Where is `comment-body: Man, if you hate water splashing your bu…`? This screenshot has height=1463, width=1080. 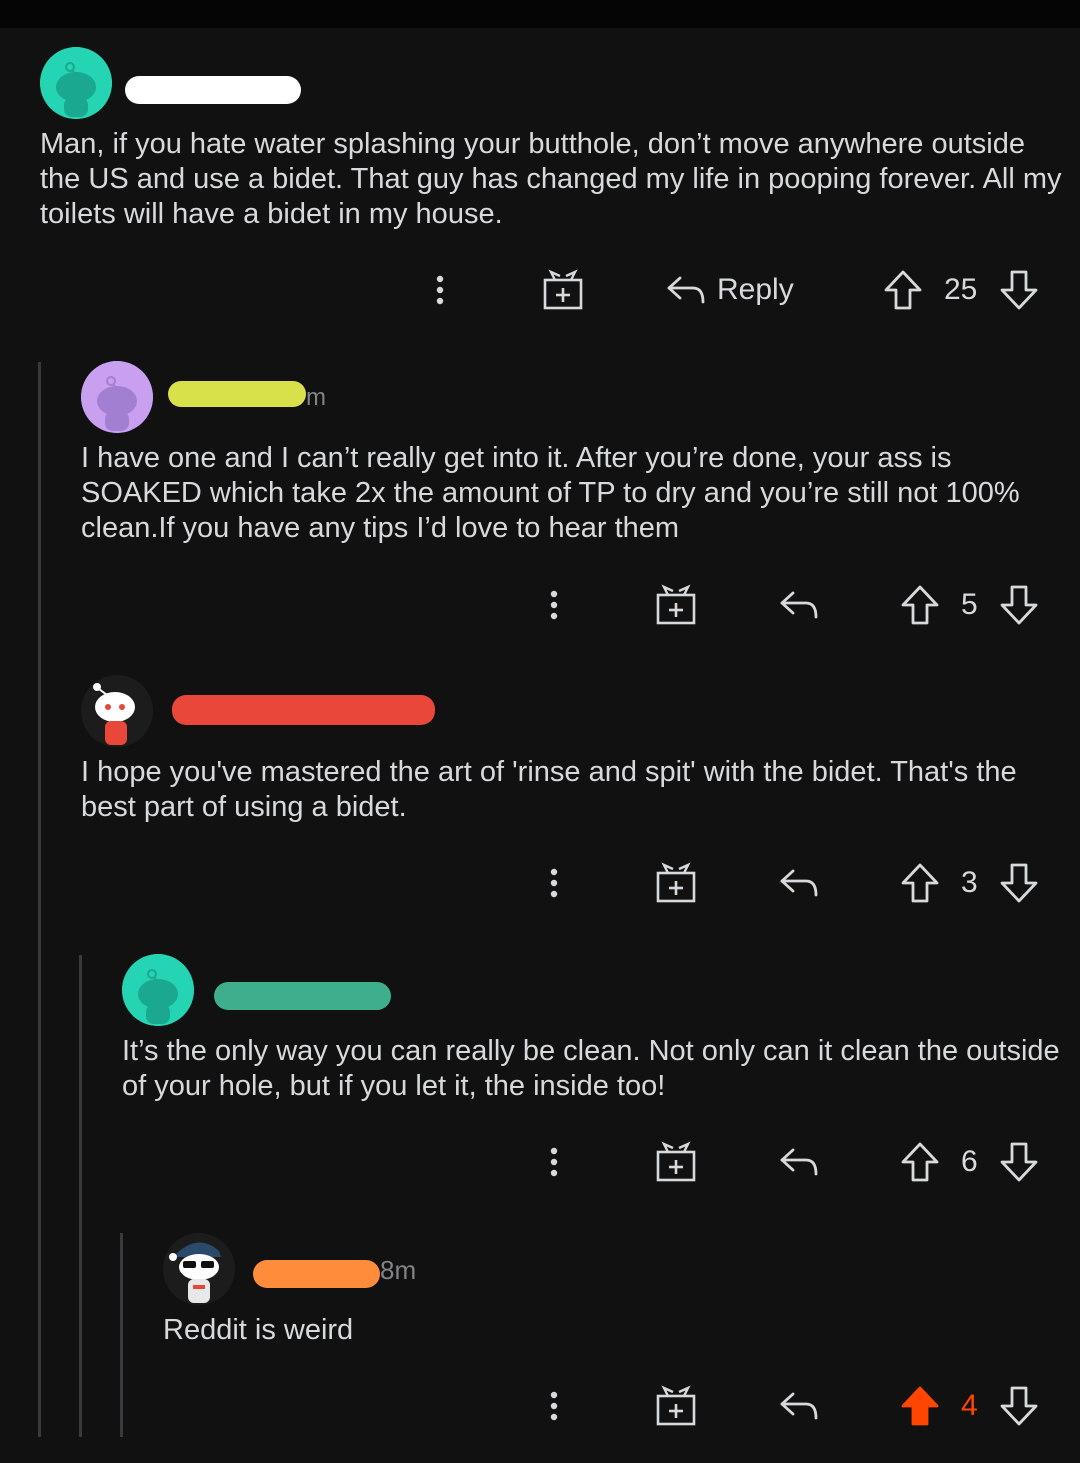
comment-body: Man, if you hate water splashing your bu… is located at coordinates (551, 179).